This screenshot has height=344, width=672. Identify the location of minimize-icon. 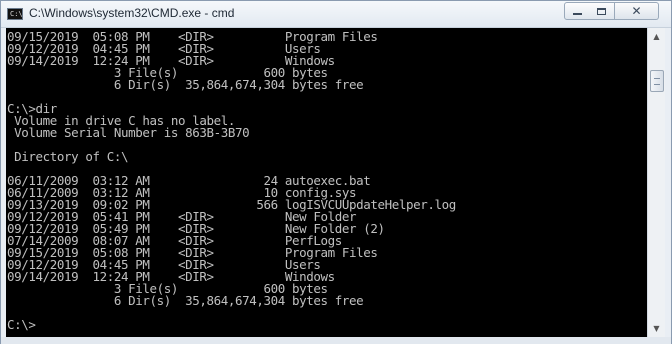
(577, 14).